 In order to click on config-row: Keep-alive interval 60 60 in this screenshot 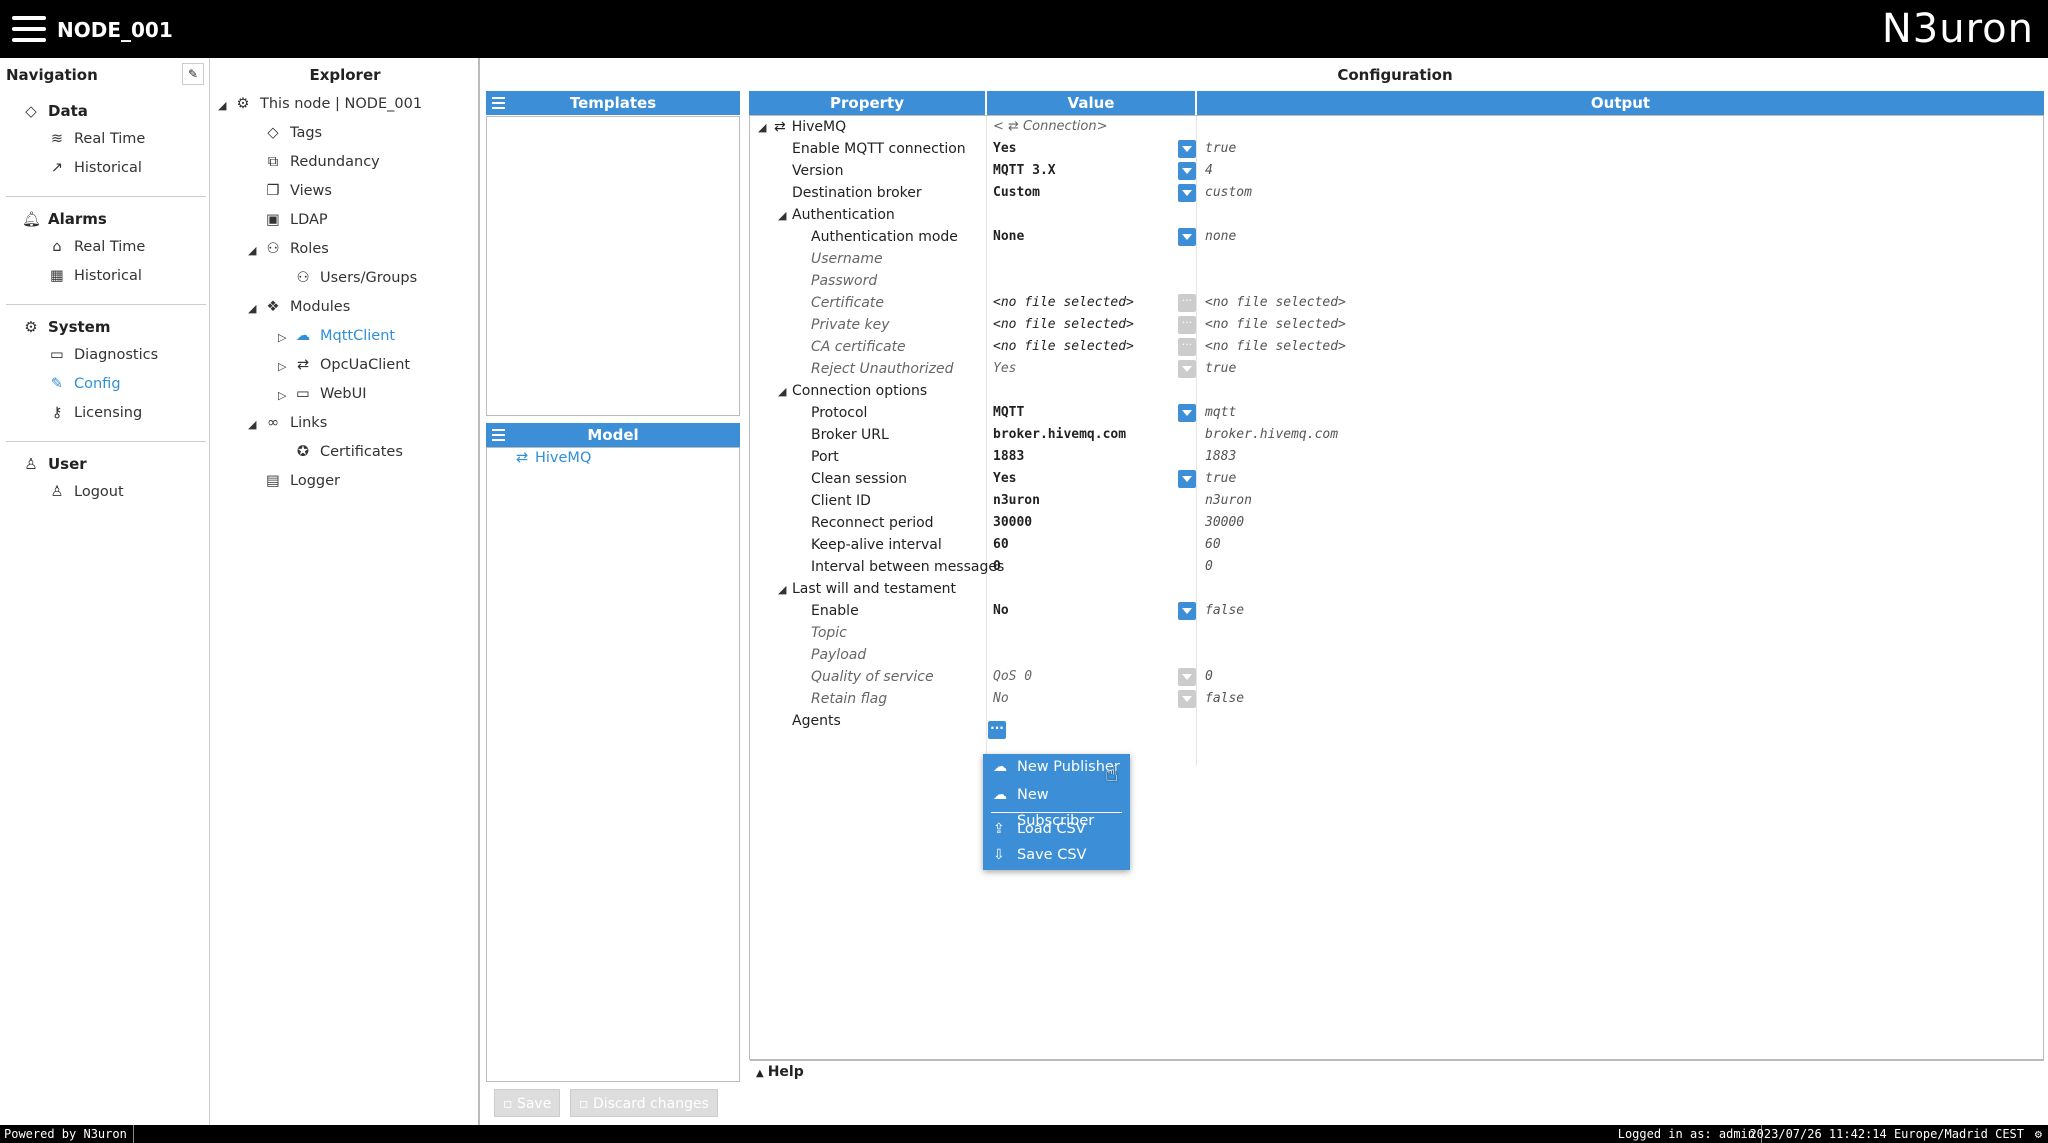, I will do `click(1396, 545)`.